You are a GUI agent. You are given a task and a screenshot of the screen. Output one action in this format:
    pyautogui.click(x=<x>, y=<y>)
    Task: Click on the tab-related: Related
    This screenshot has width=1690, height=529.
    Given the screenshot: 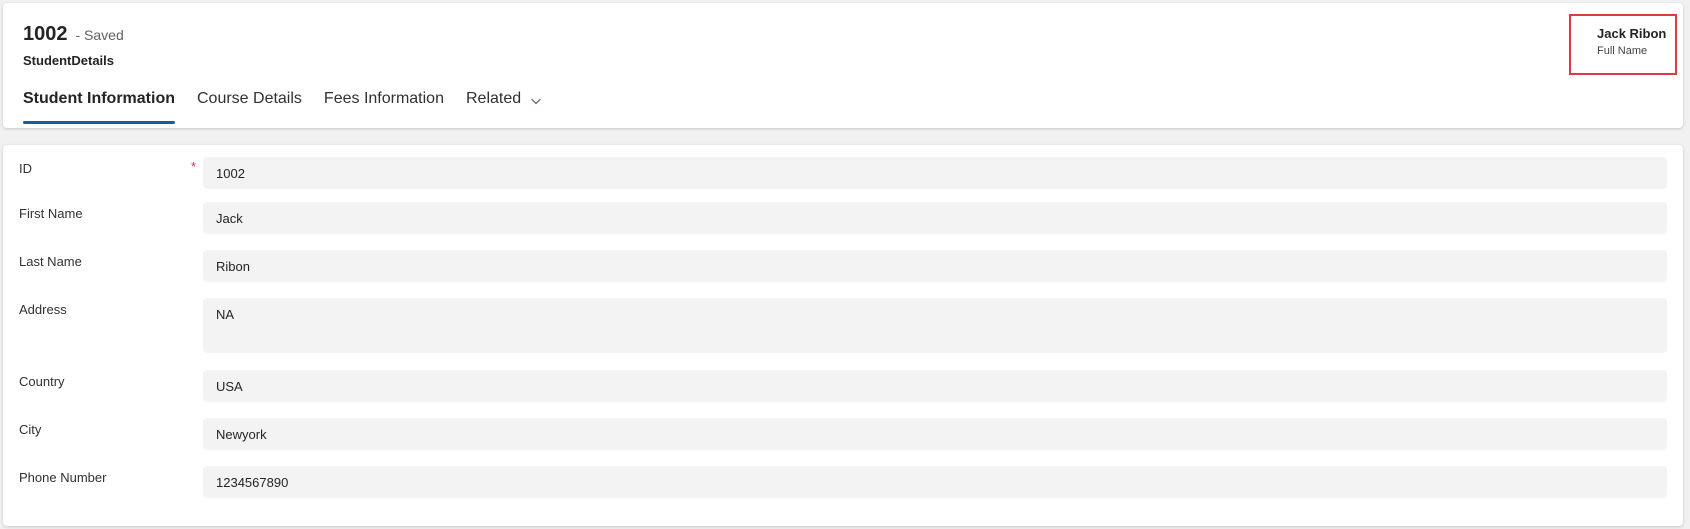 What is the action you would take?
    pyautogui.click(x=504, y=105)
    